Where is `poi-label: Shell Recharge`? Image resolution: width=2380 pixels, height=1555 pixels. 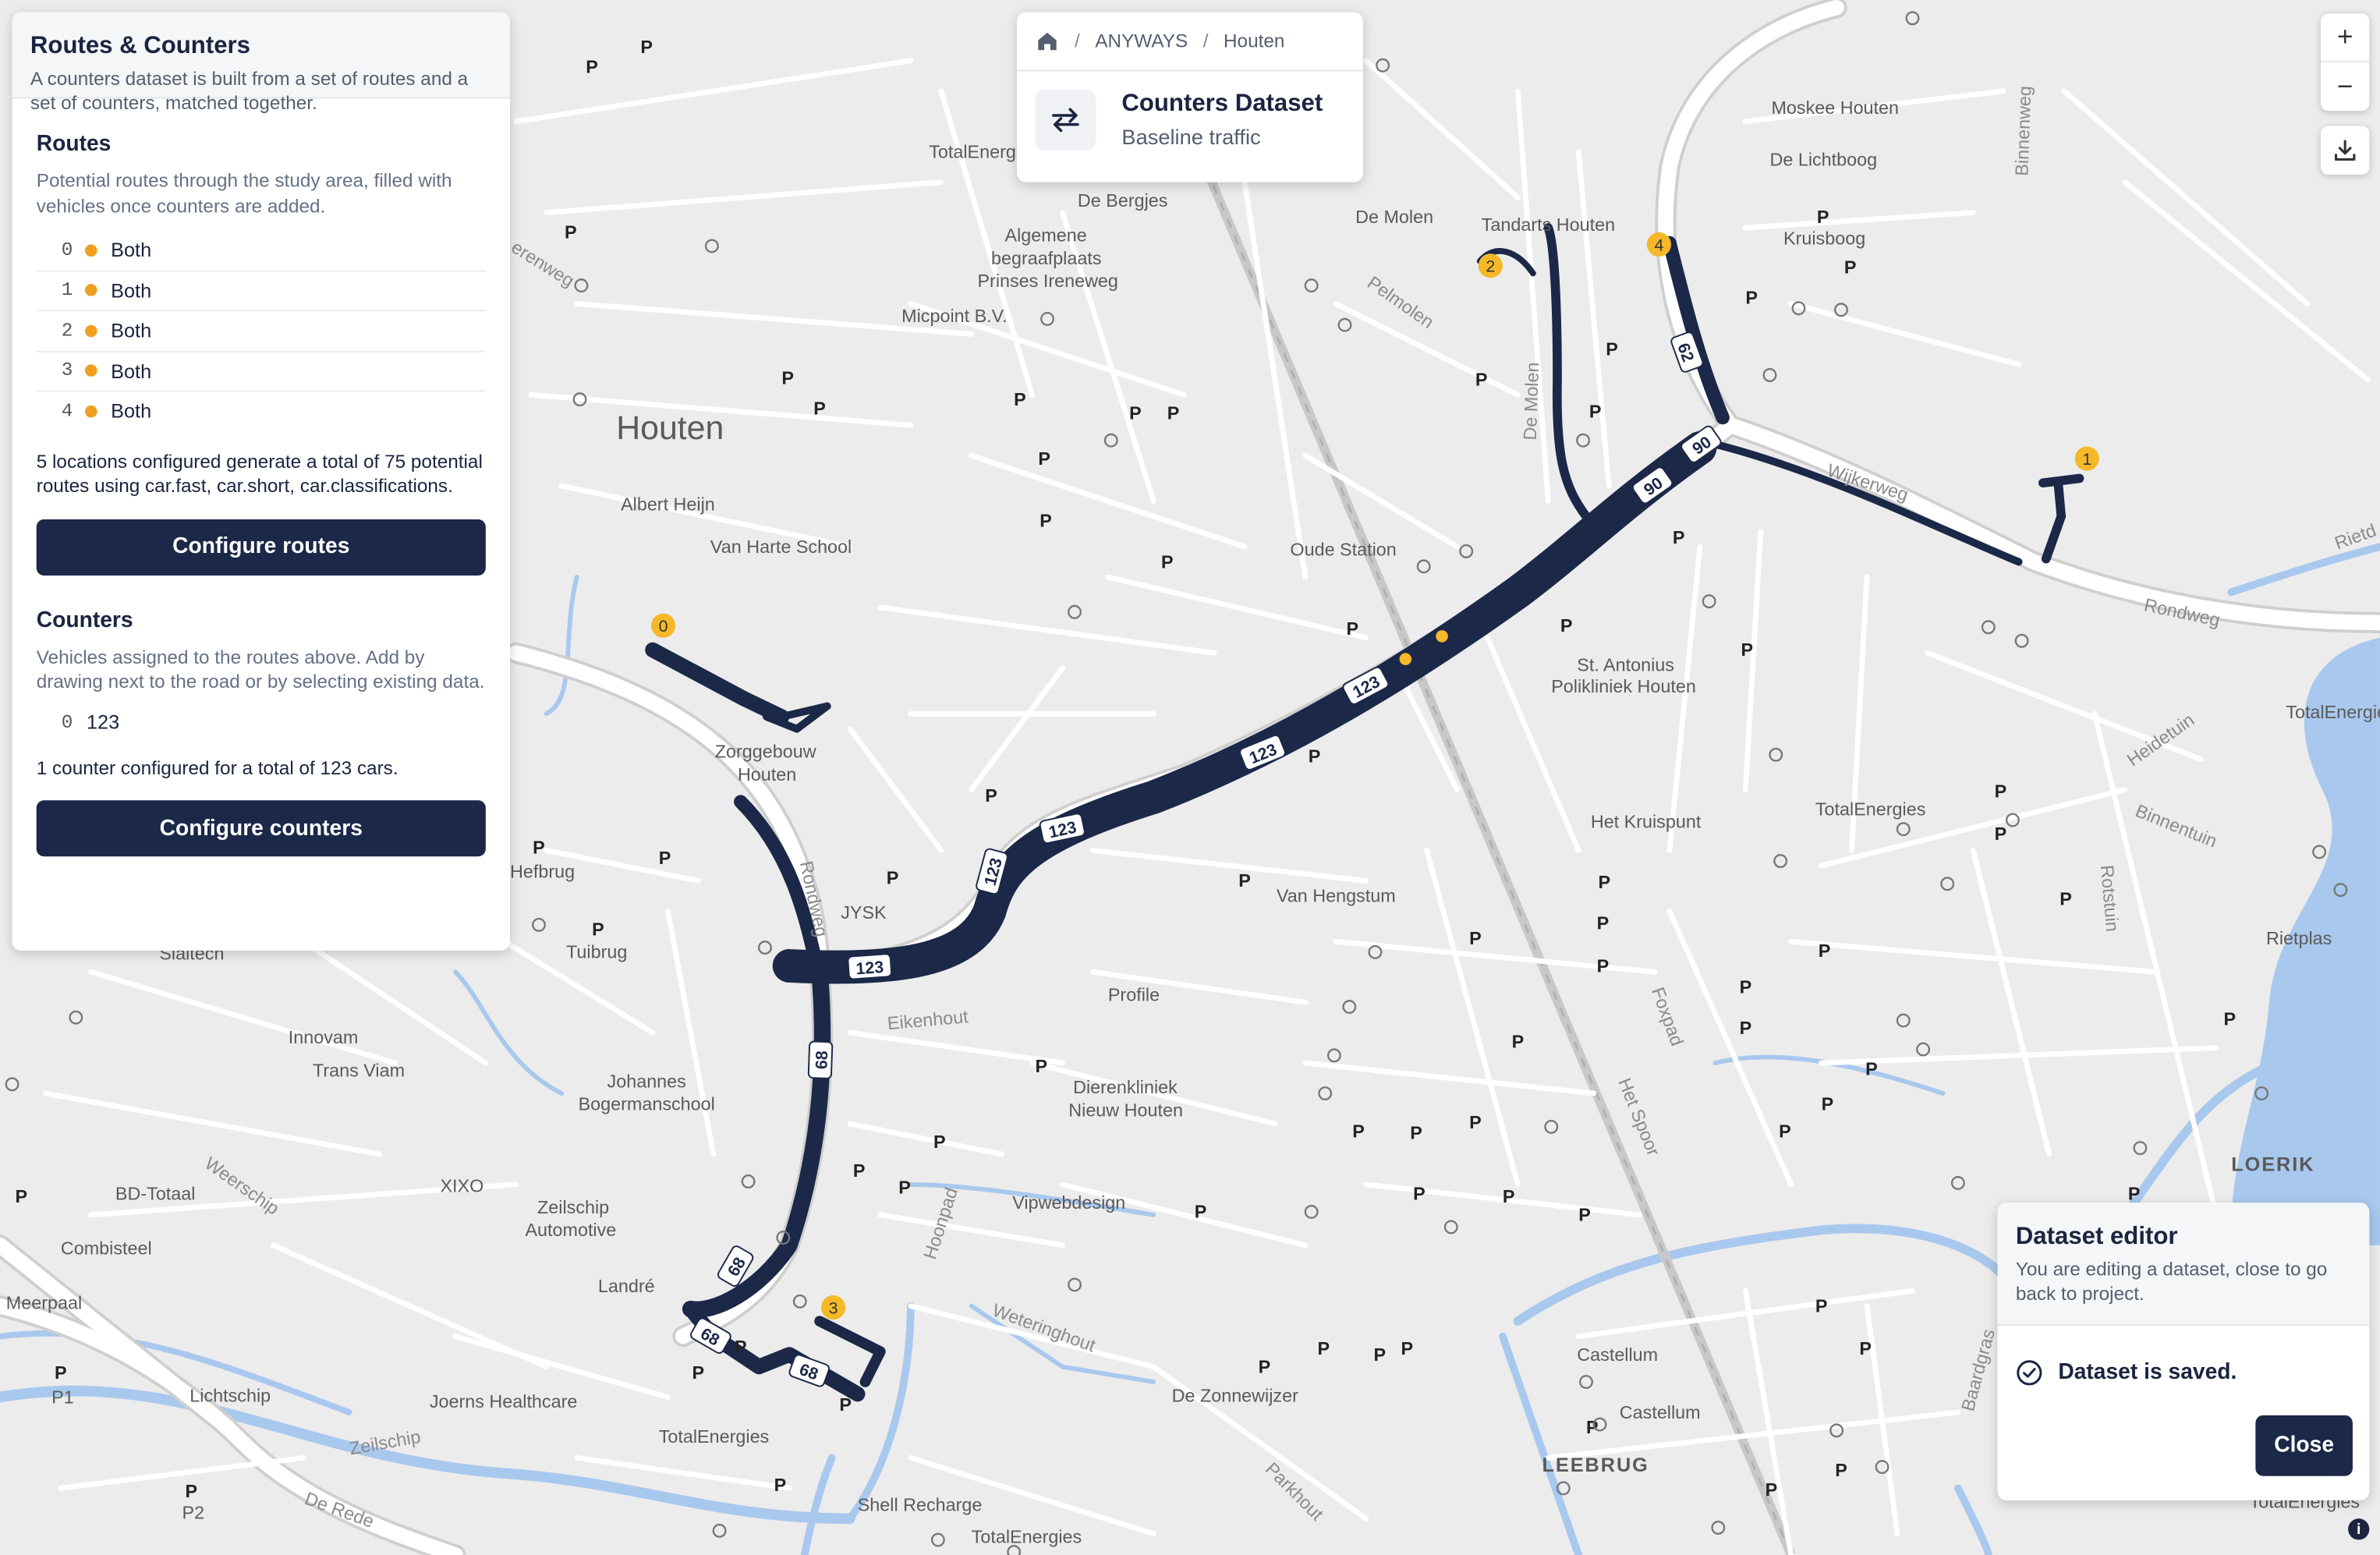
poi-label: Shell Recharge is located at coordinates (920, 1505).